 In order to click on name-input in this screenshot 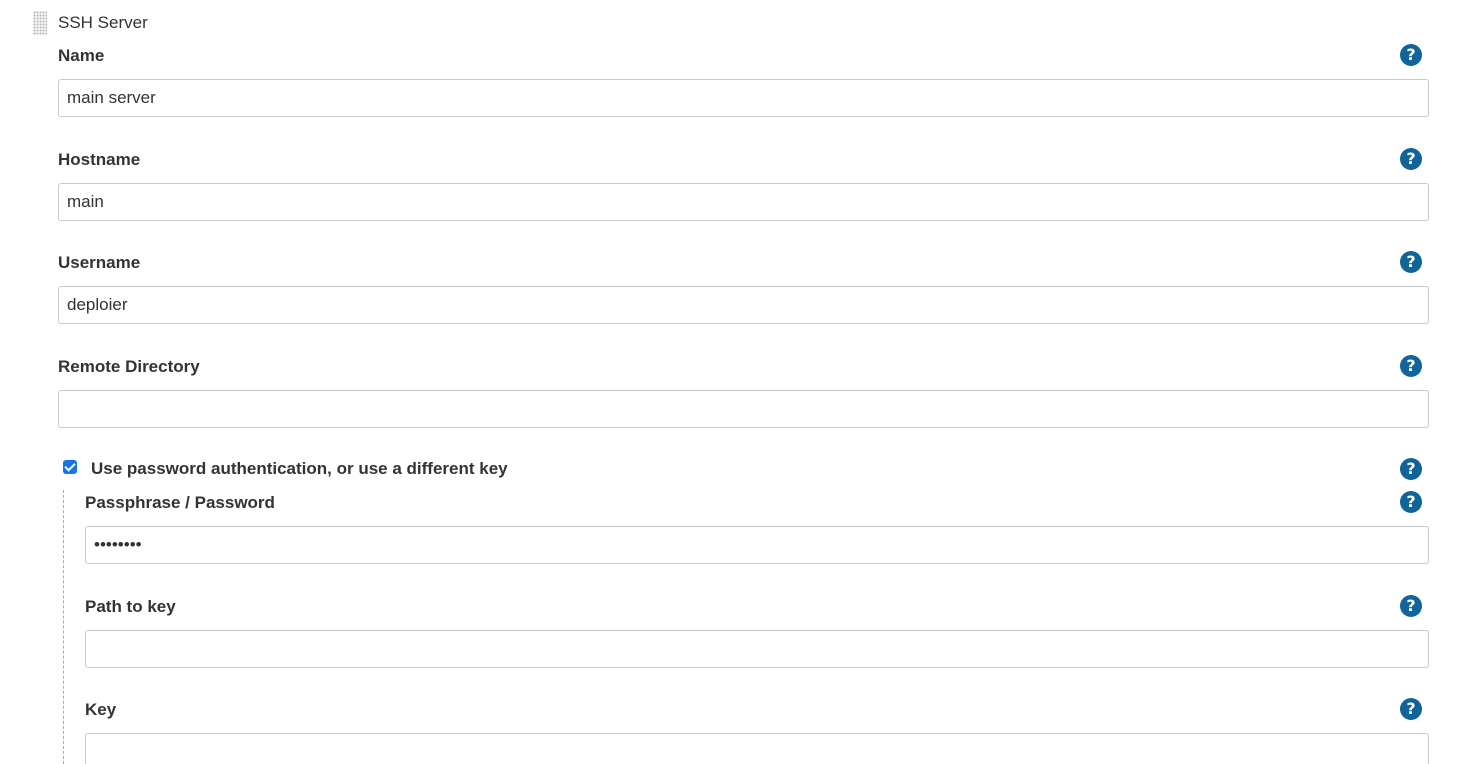, I will do `click(743, 98)`.